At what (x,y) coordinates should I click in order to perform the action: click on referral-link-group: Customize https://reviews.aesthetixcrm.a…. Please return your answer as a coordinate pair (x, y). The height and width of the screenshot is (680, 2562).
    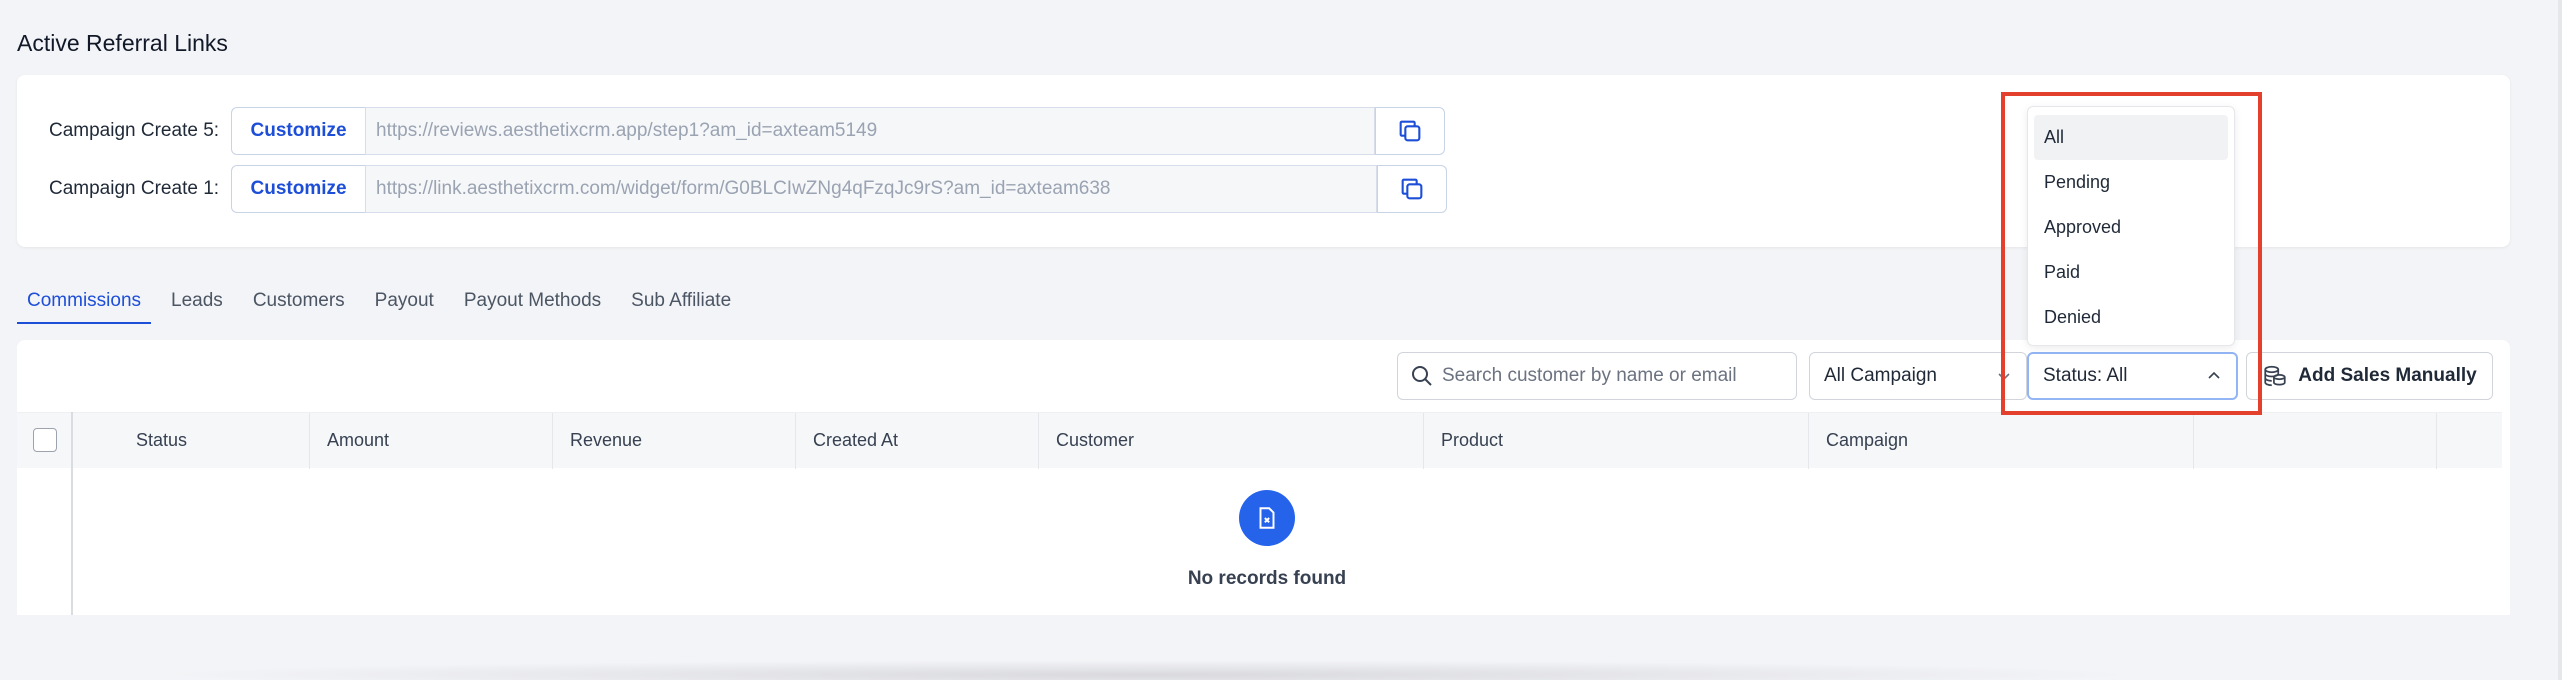
    Looking at the image, I should click on (838, 131).